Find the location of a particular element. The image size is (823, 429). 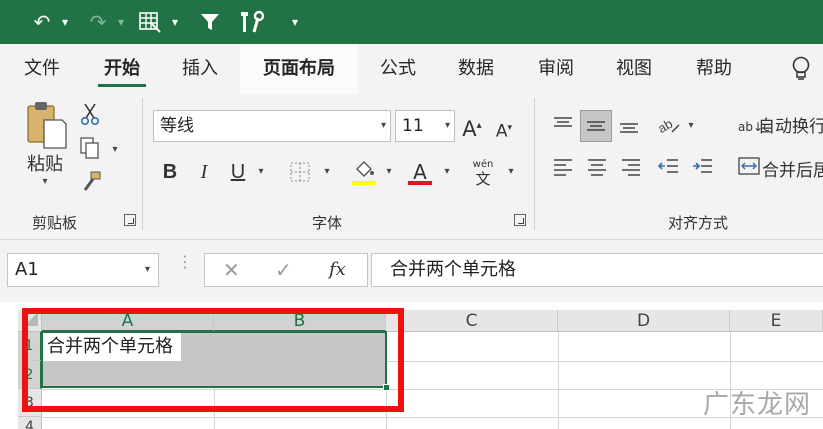

formula-bar: A1 ▾ ⋮ ✕ ✓ fx 合并两个单元格 is located at coordinates (411, 271).